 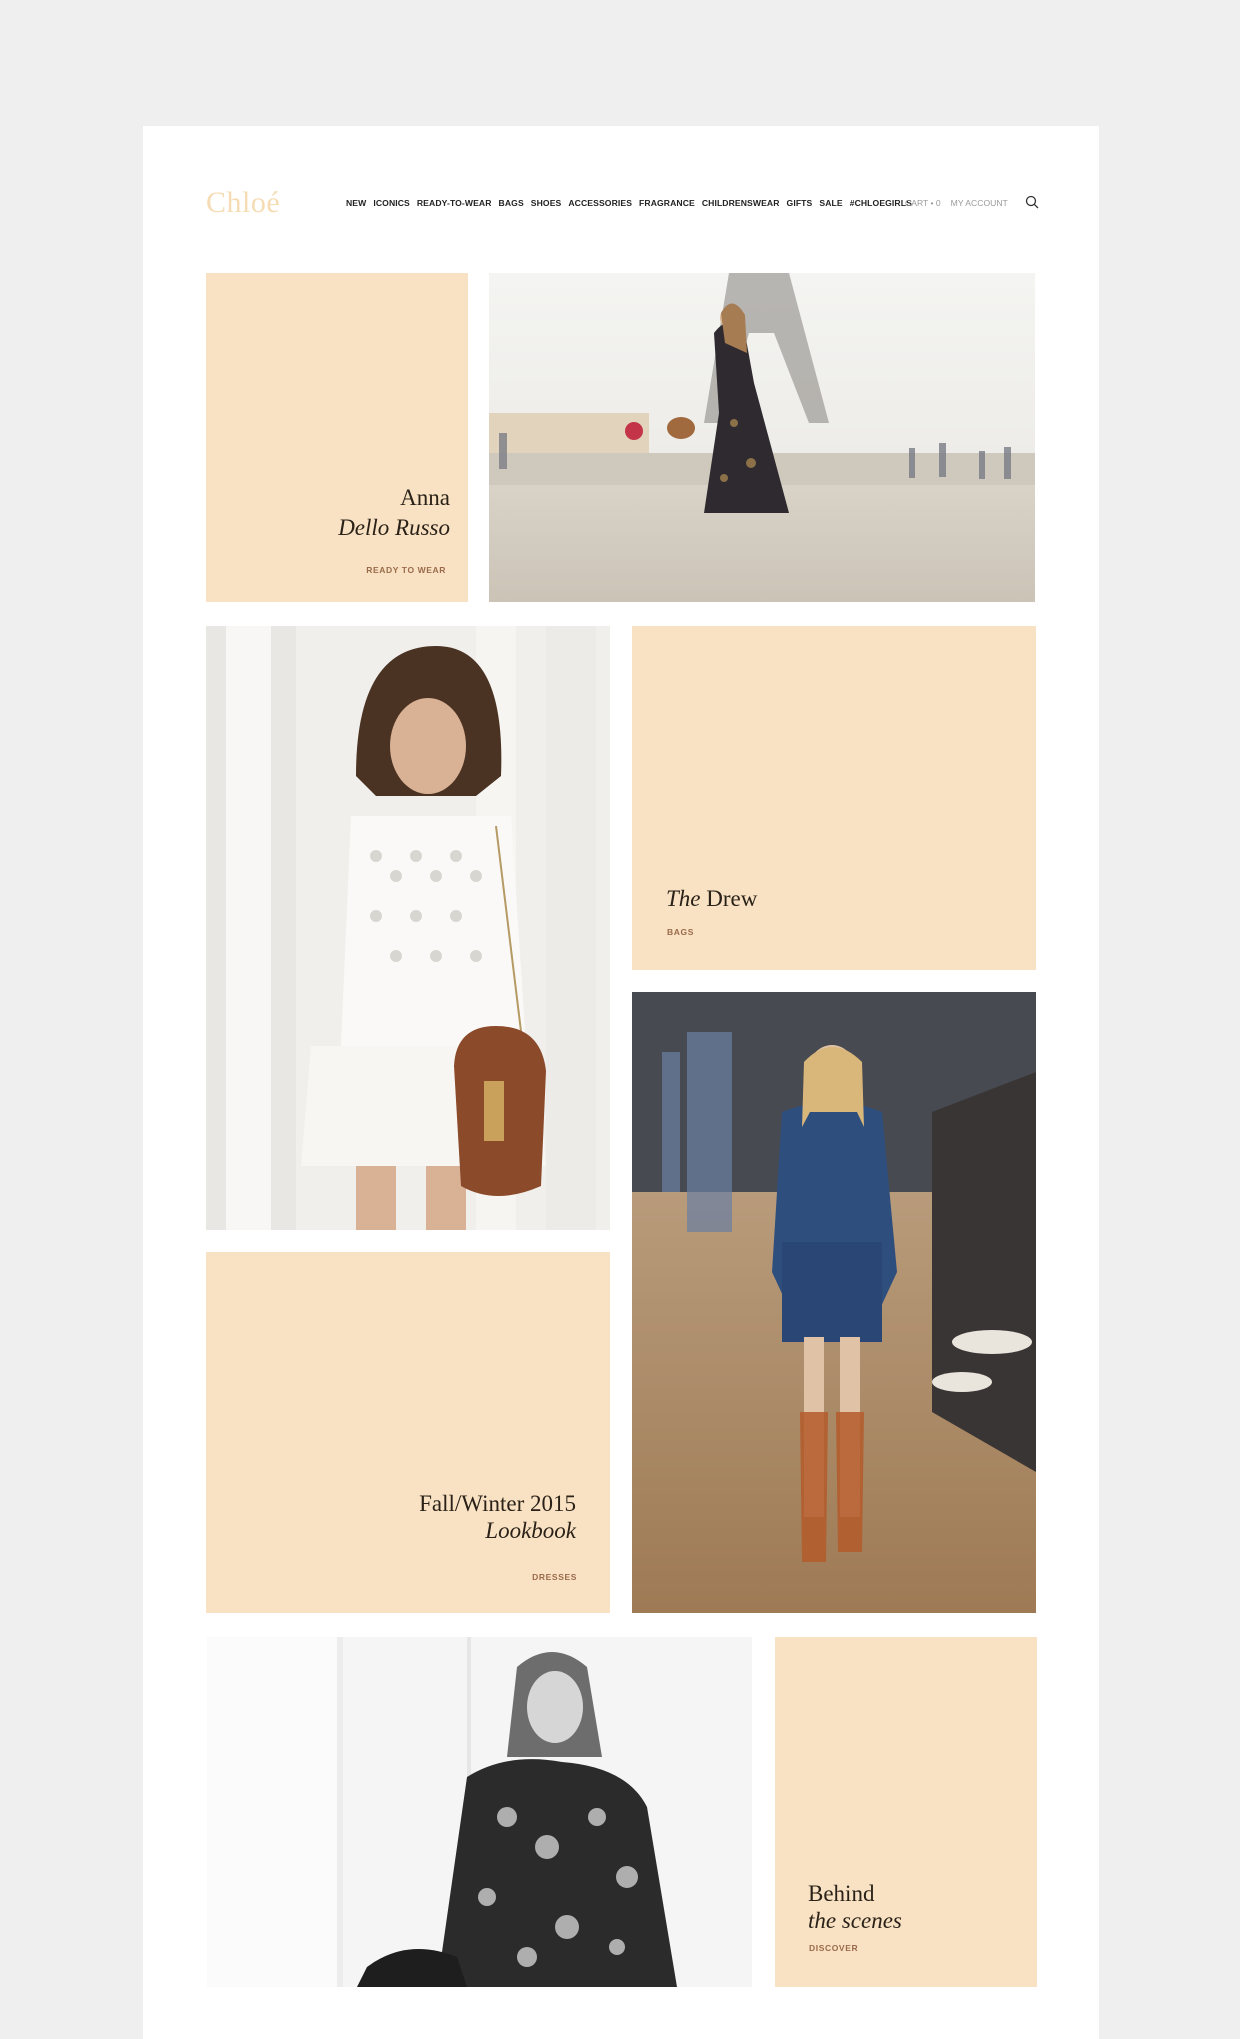 What do you see at coordinates (833, 1948) in the screenshot?
I see `tile-caption: DISCOVER` at bounding box center [833, 1948].